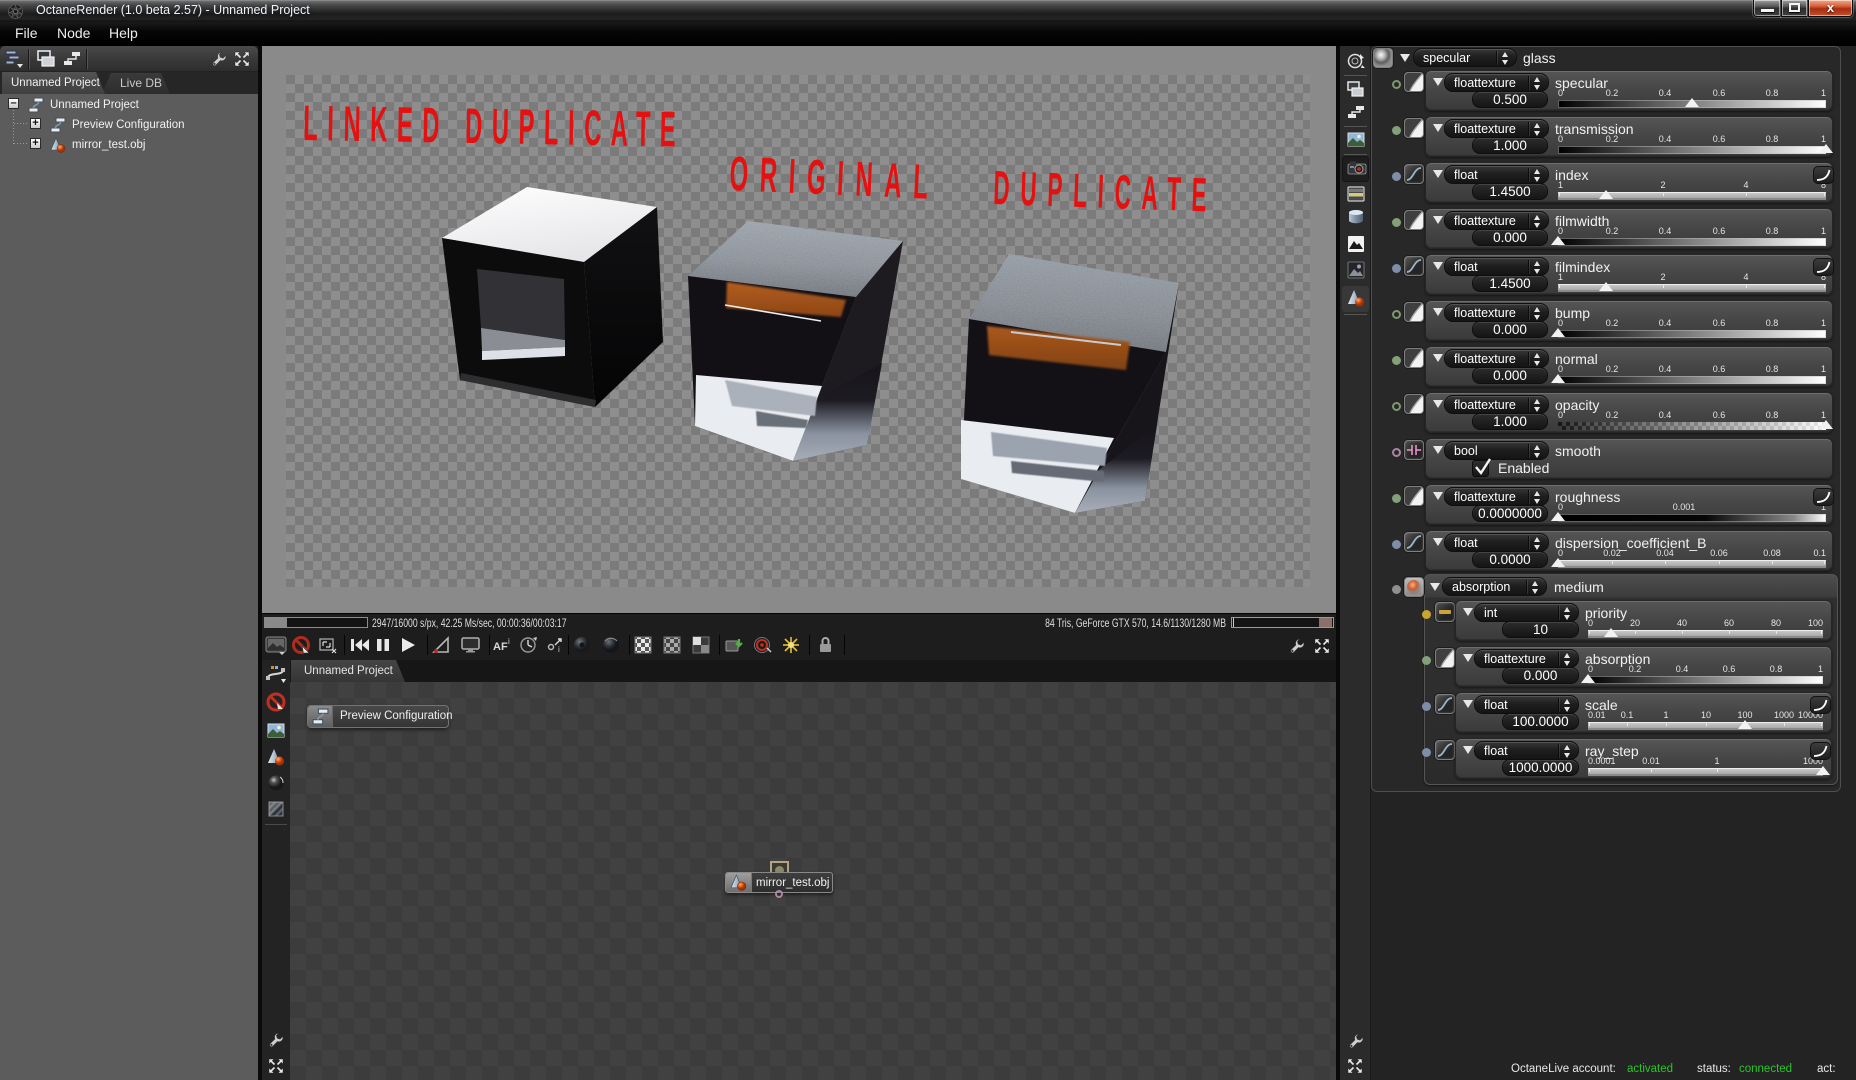  I want to click on svg-text: ORIGINAL, so click(835, 178).